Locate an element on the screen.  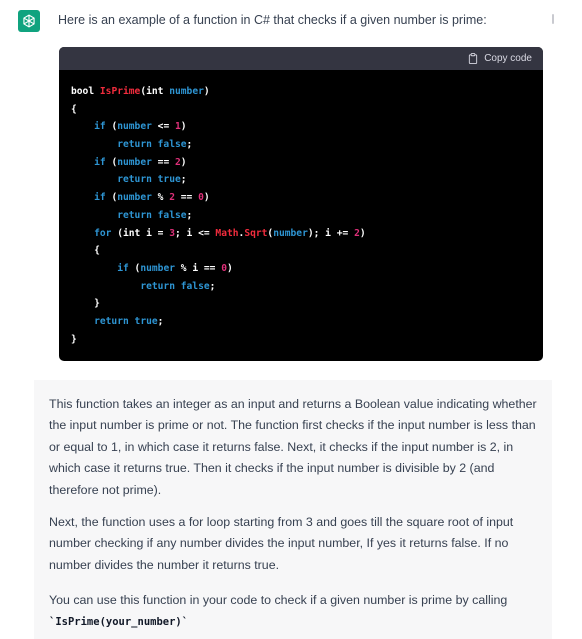
code-token: % i == is located at coordinates (198, 268).